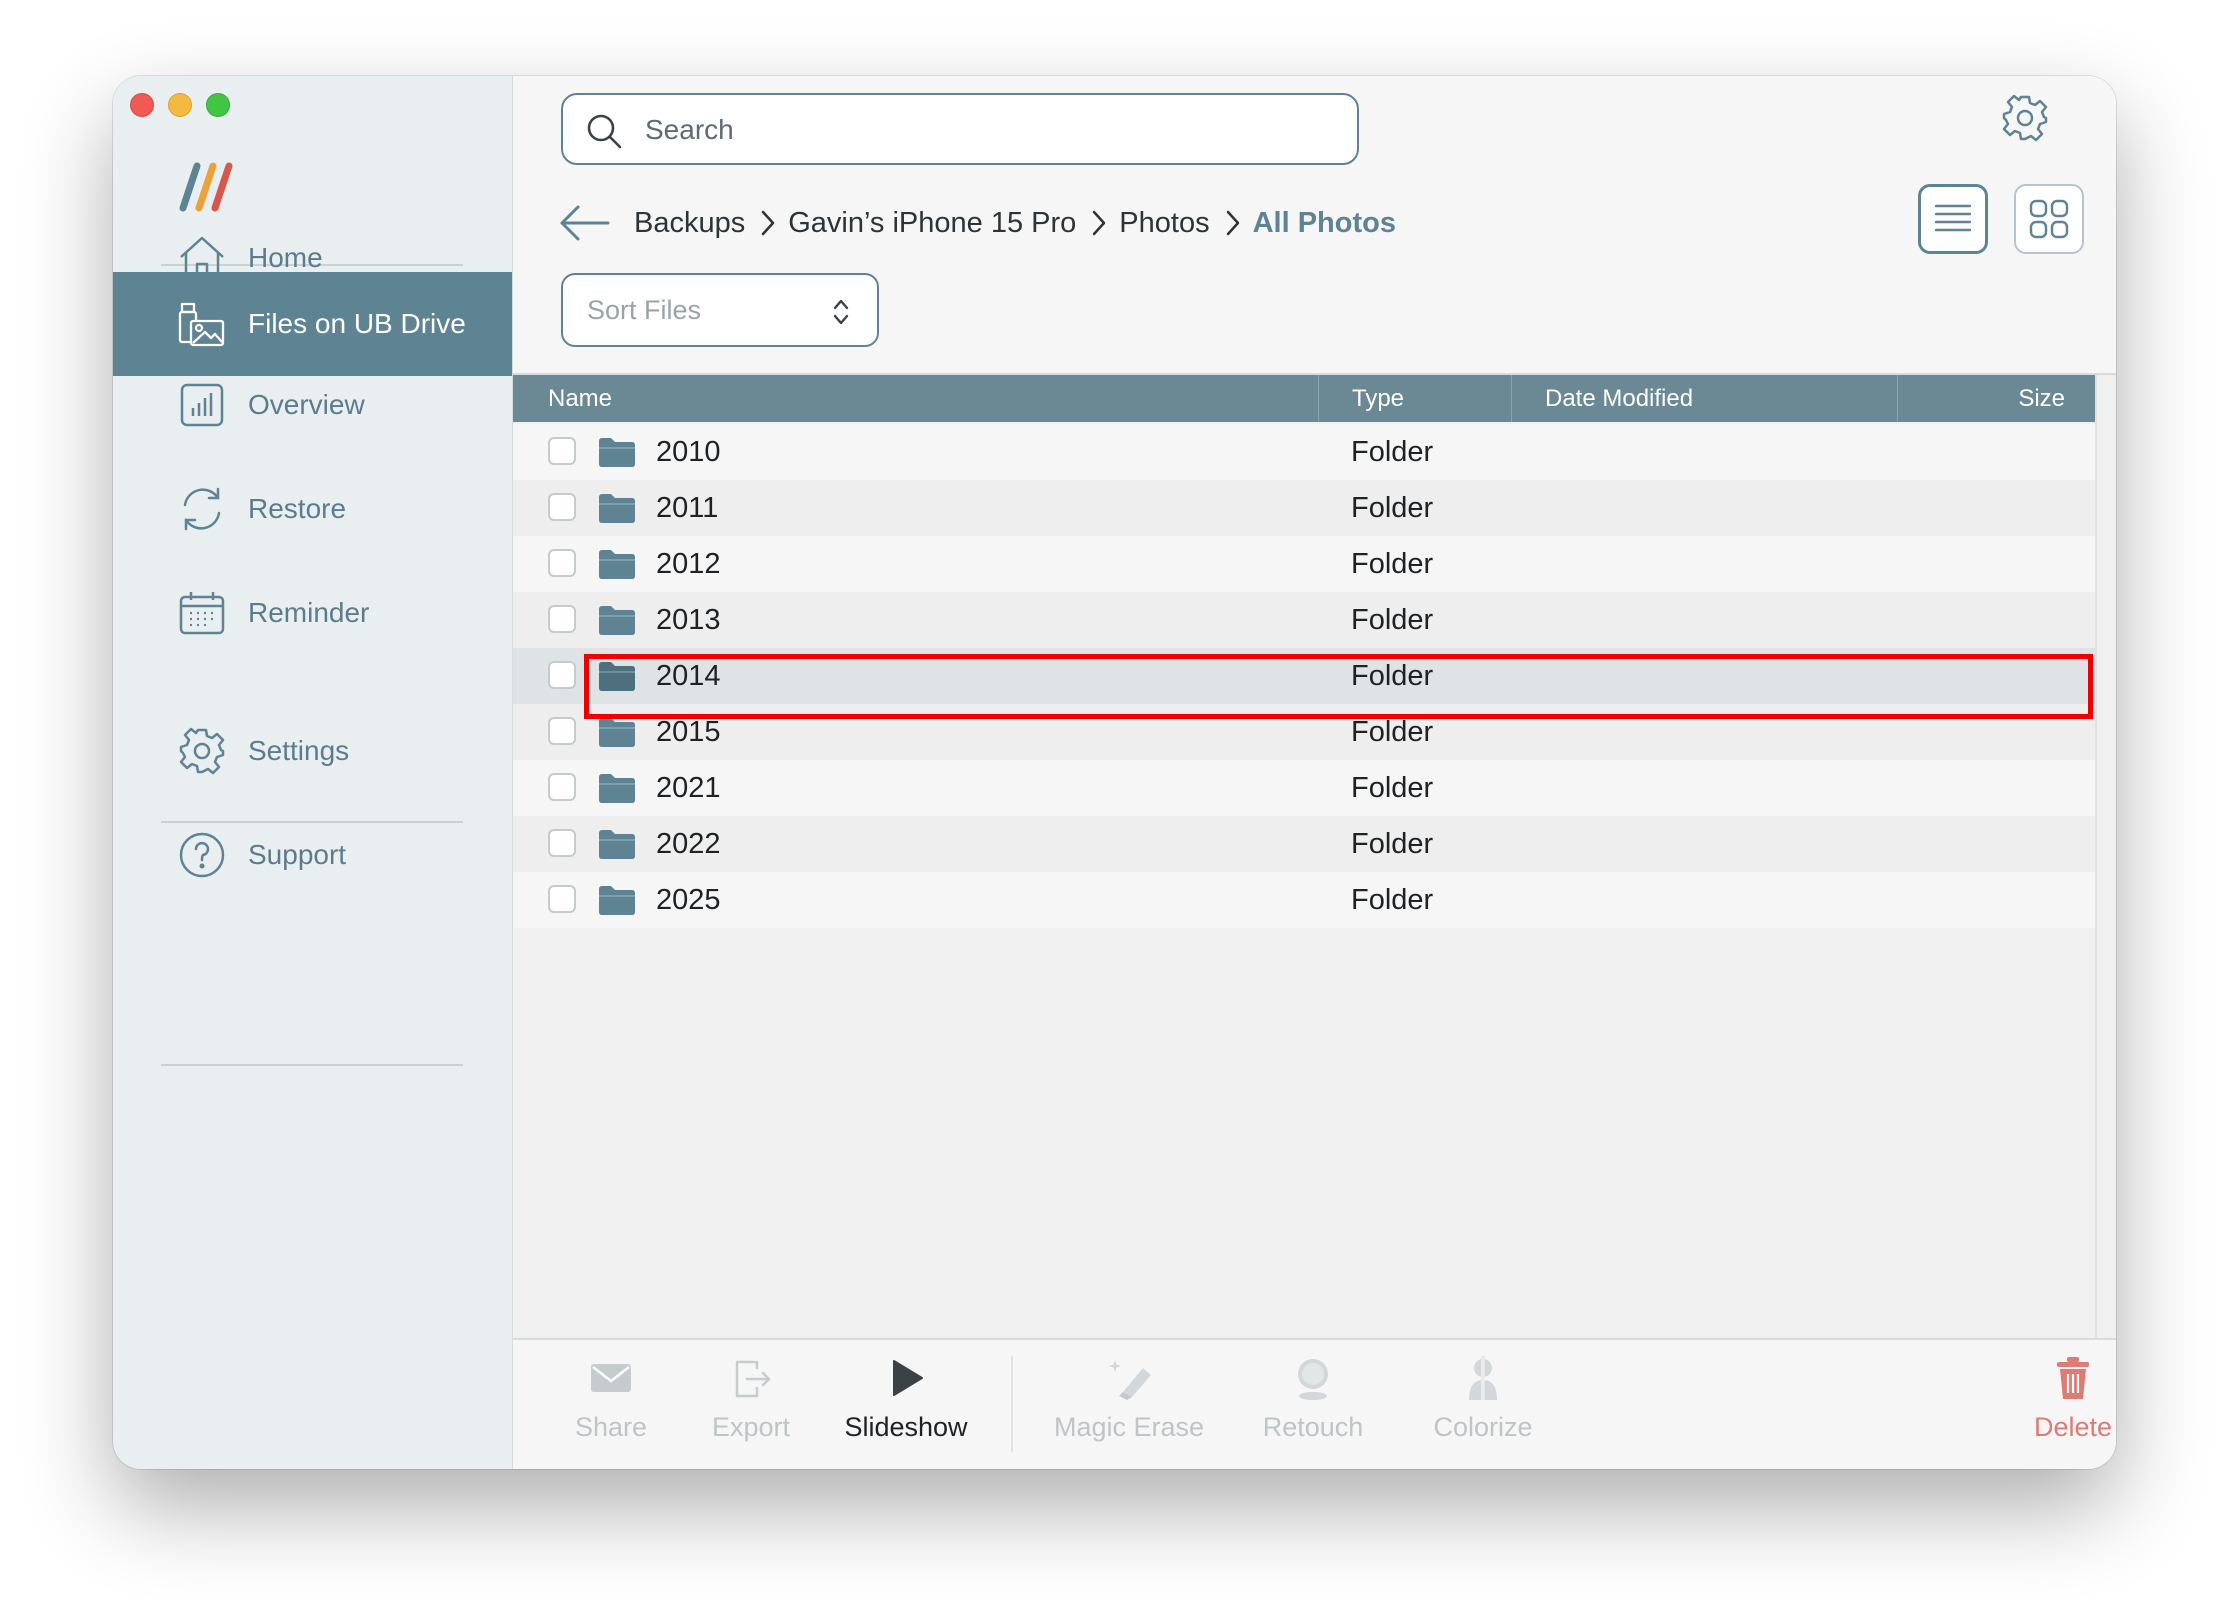 The width and height of the screenshot is (2224, 1616). Describe the element at coordinates (906, 1427) in the screenshot. I see `slideshow-label: Slideshow` at that location.